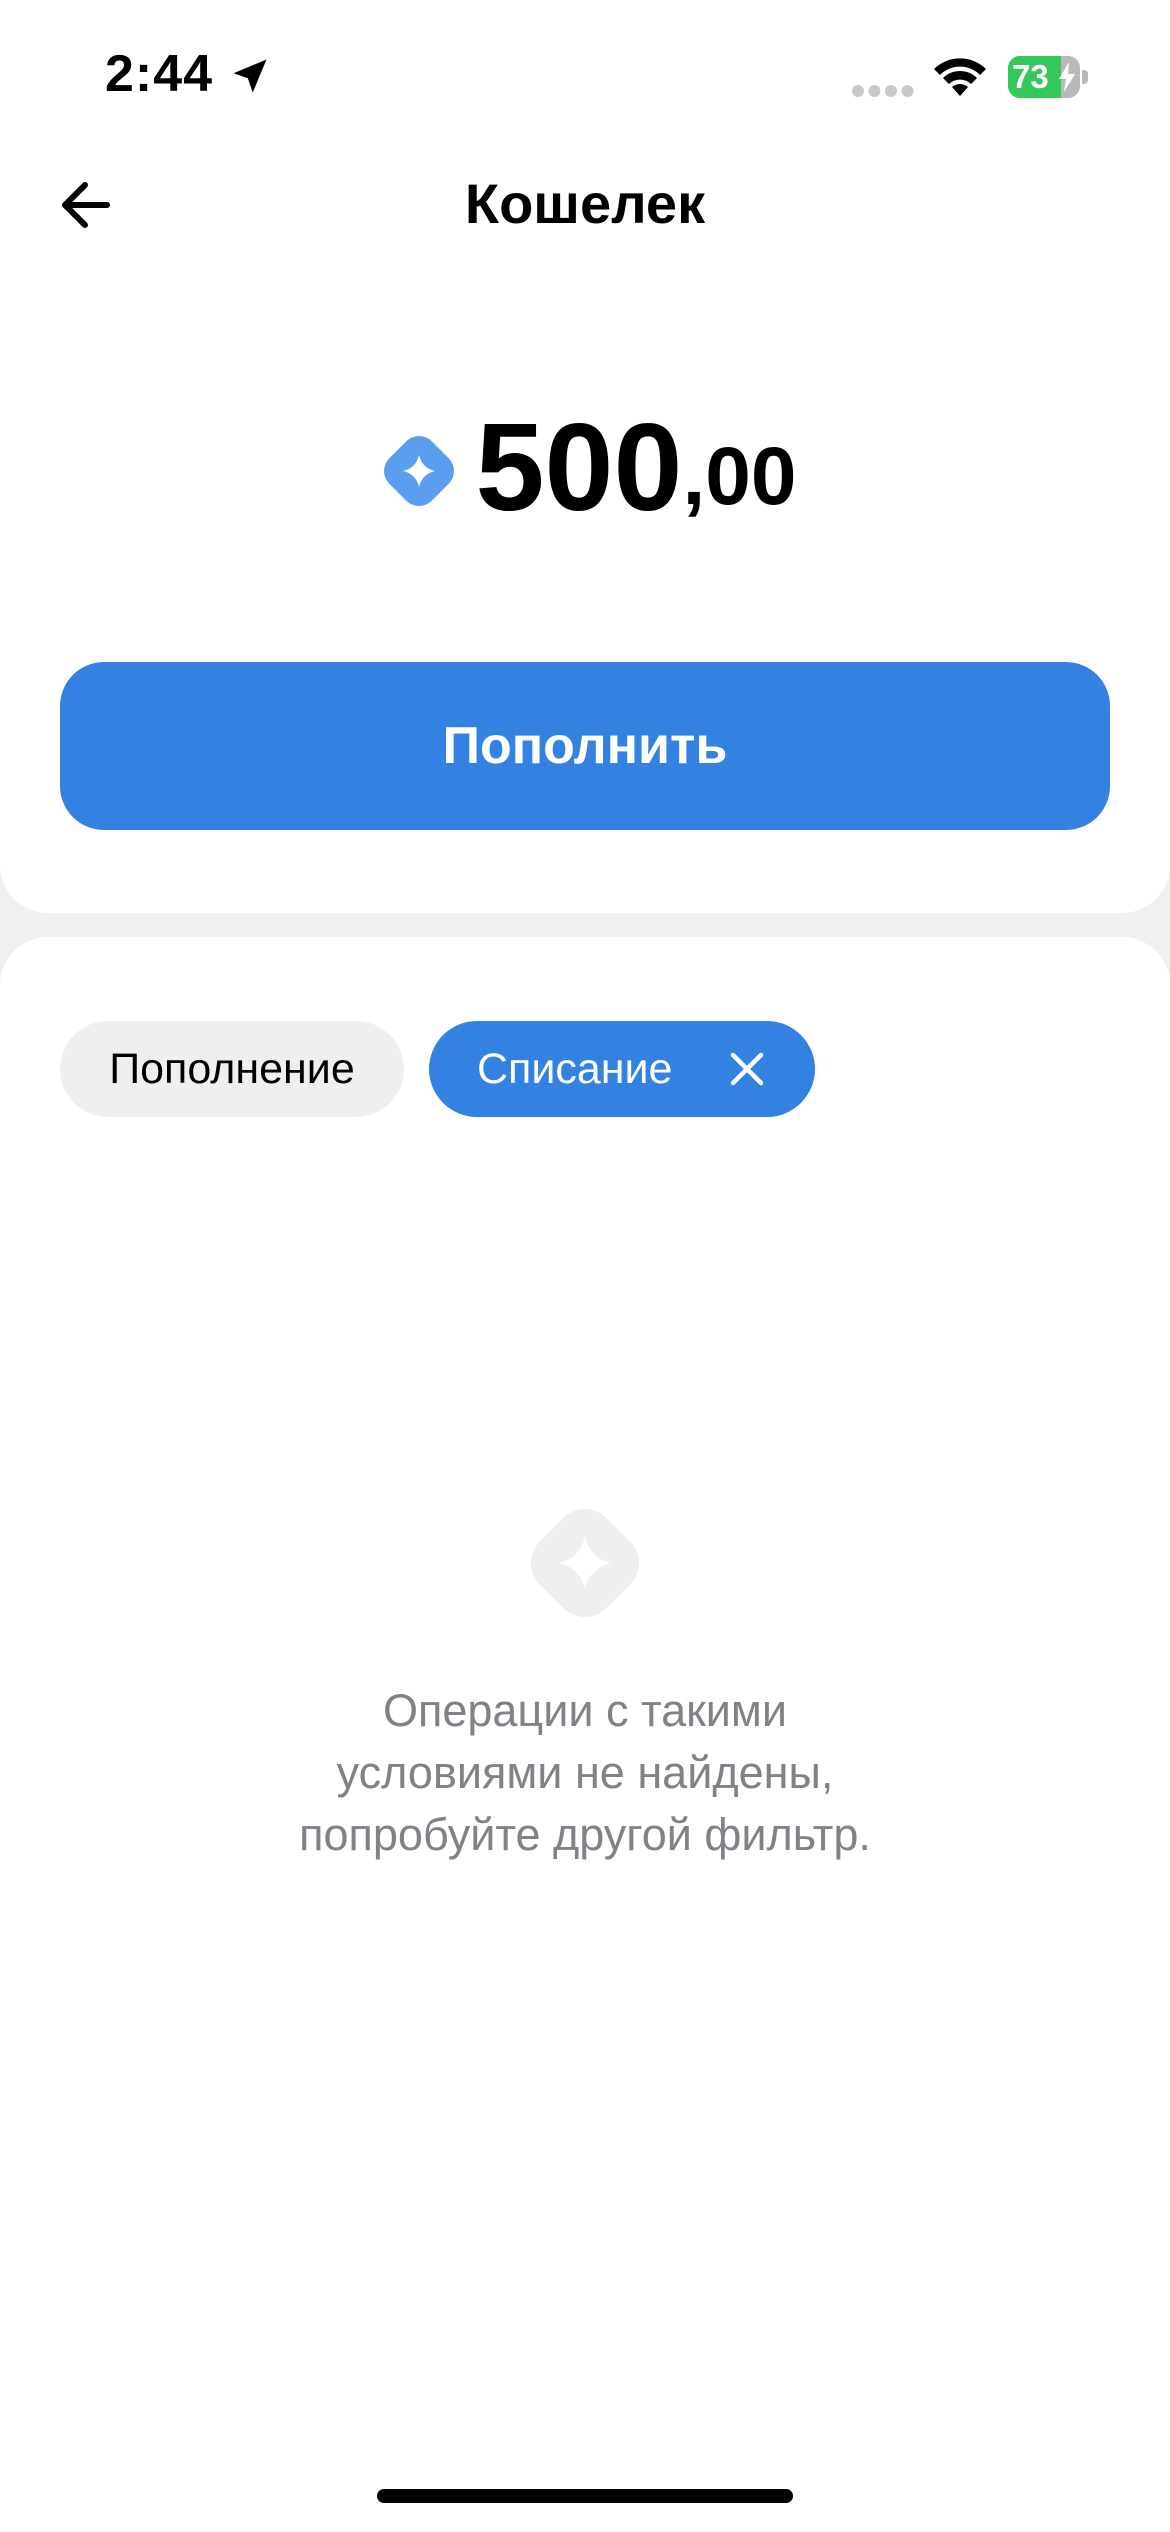  I want to click on wifi-icon, so click(960, 77).